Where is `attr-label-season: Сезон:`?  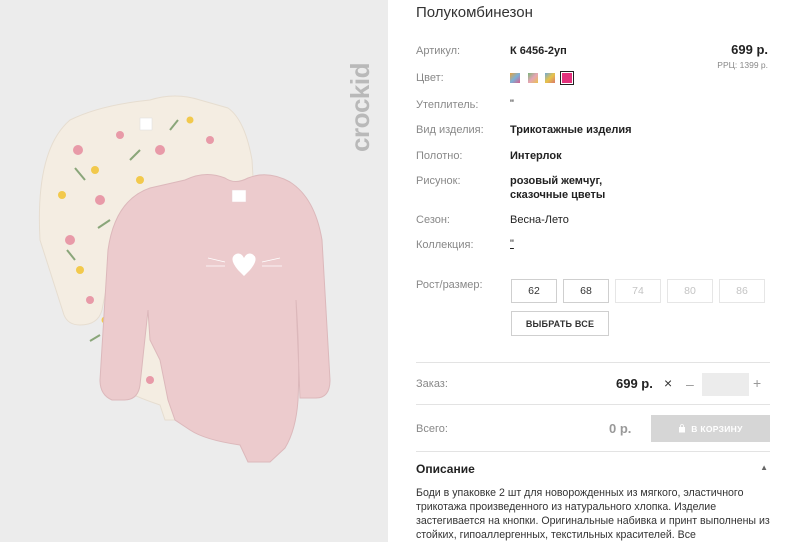 attr-label-season: Сезон: is located at coordinates (433, 220).